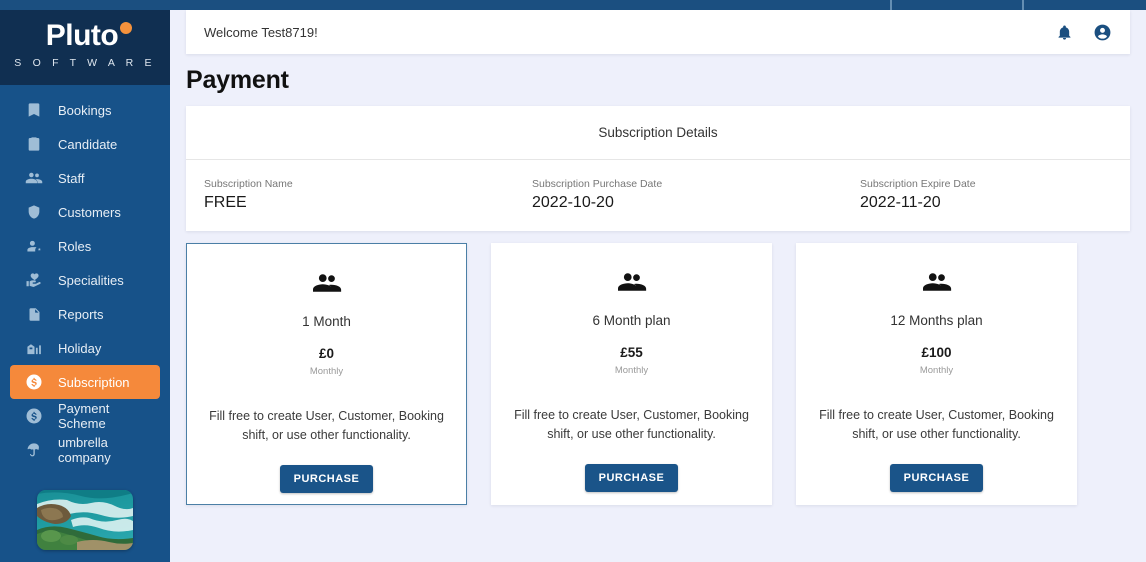 This screenshot has height=562, width=1146. What do you see at coordinates (34, 450) in the screenshot?
I see `umbrella-icon` at bounding box center [34, 450].